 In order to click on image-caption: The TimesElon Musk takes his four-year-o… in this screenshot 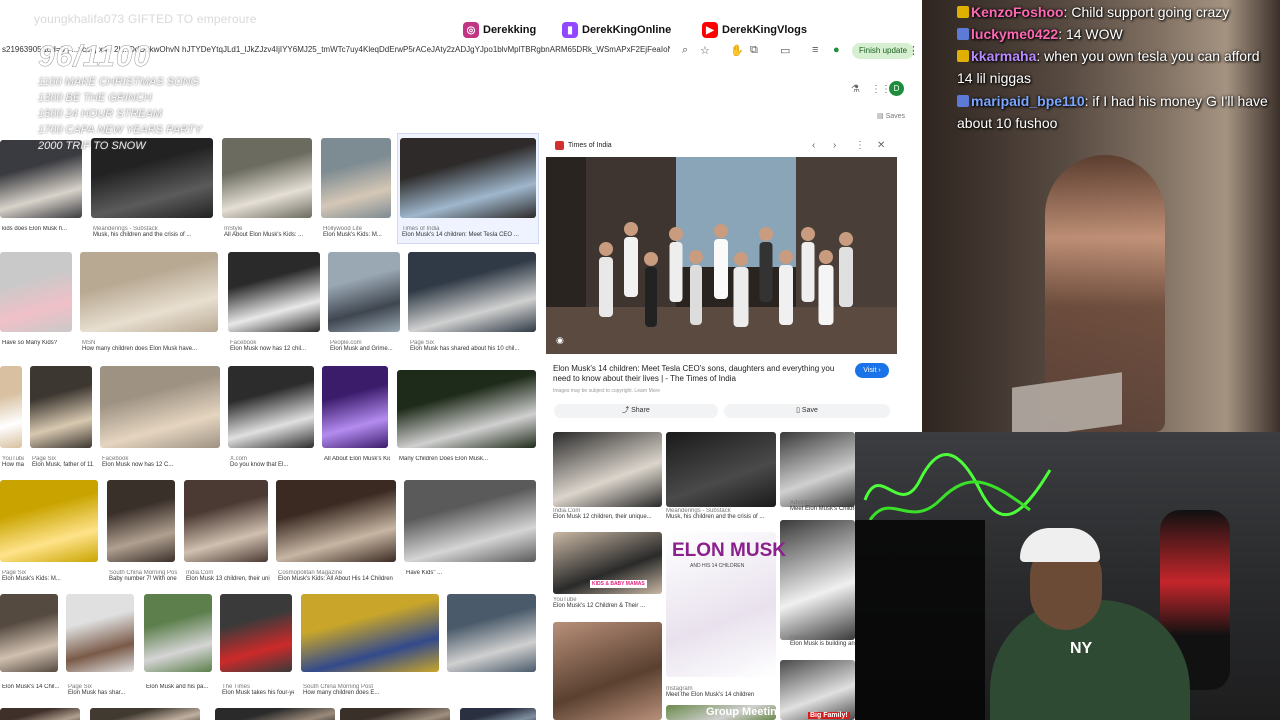, I will do `click(258, 690)`.